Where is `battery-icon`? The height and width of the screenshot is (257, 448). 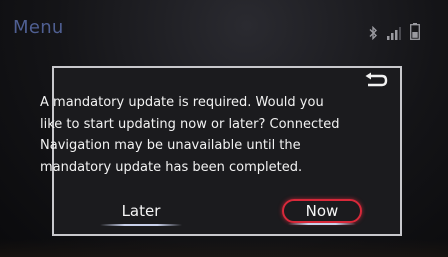 battery-icon is located at coordinates (415, 31).